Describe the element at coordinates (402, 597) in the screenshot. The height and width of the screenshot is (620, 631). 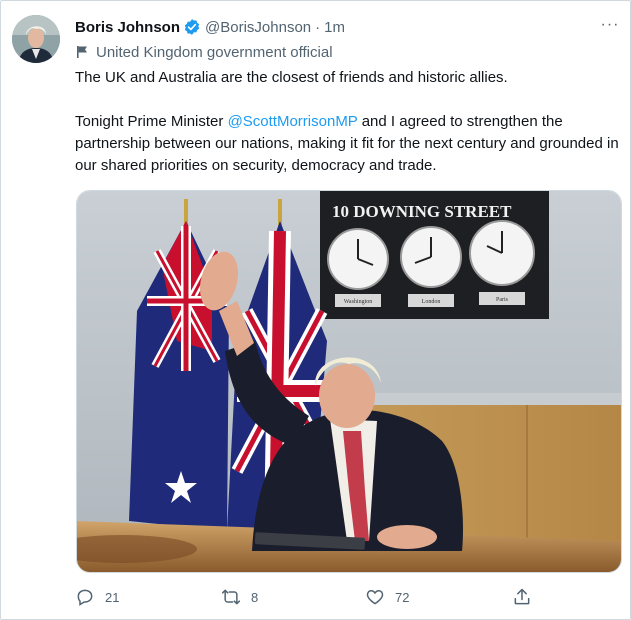
I see `like-count: 72` at that location.